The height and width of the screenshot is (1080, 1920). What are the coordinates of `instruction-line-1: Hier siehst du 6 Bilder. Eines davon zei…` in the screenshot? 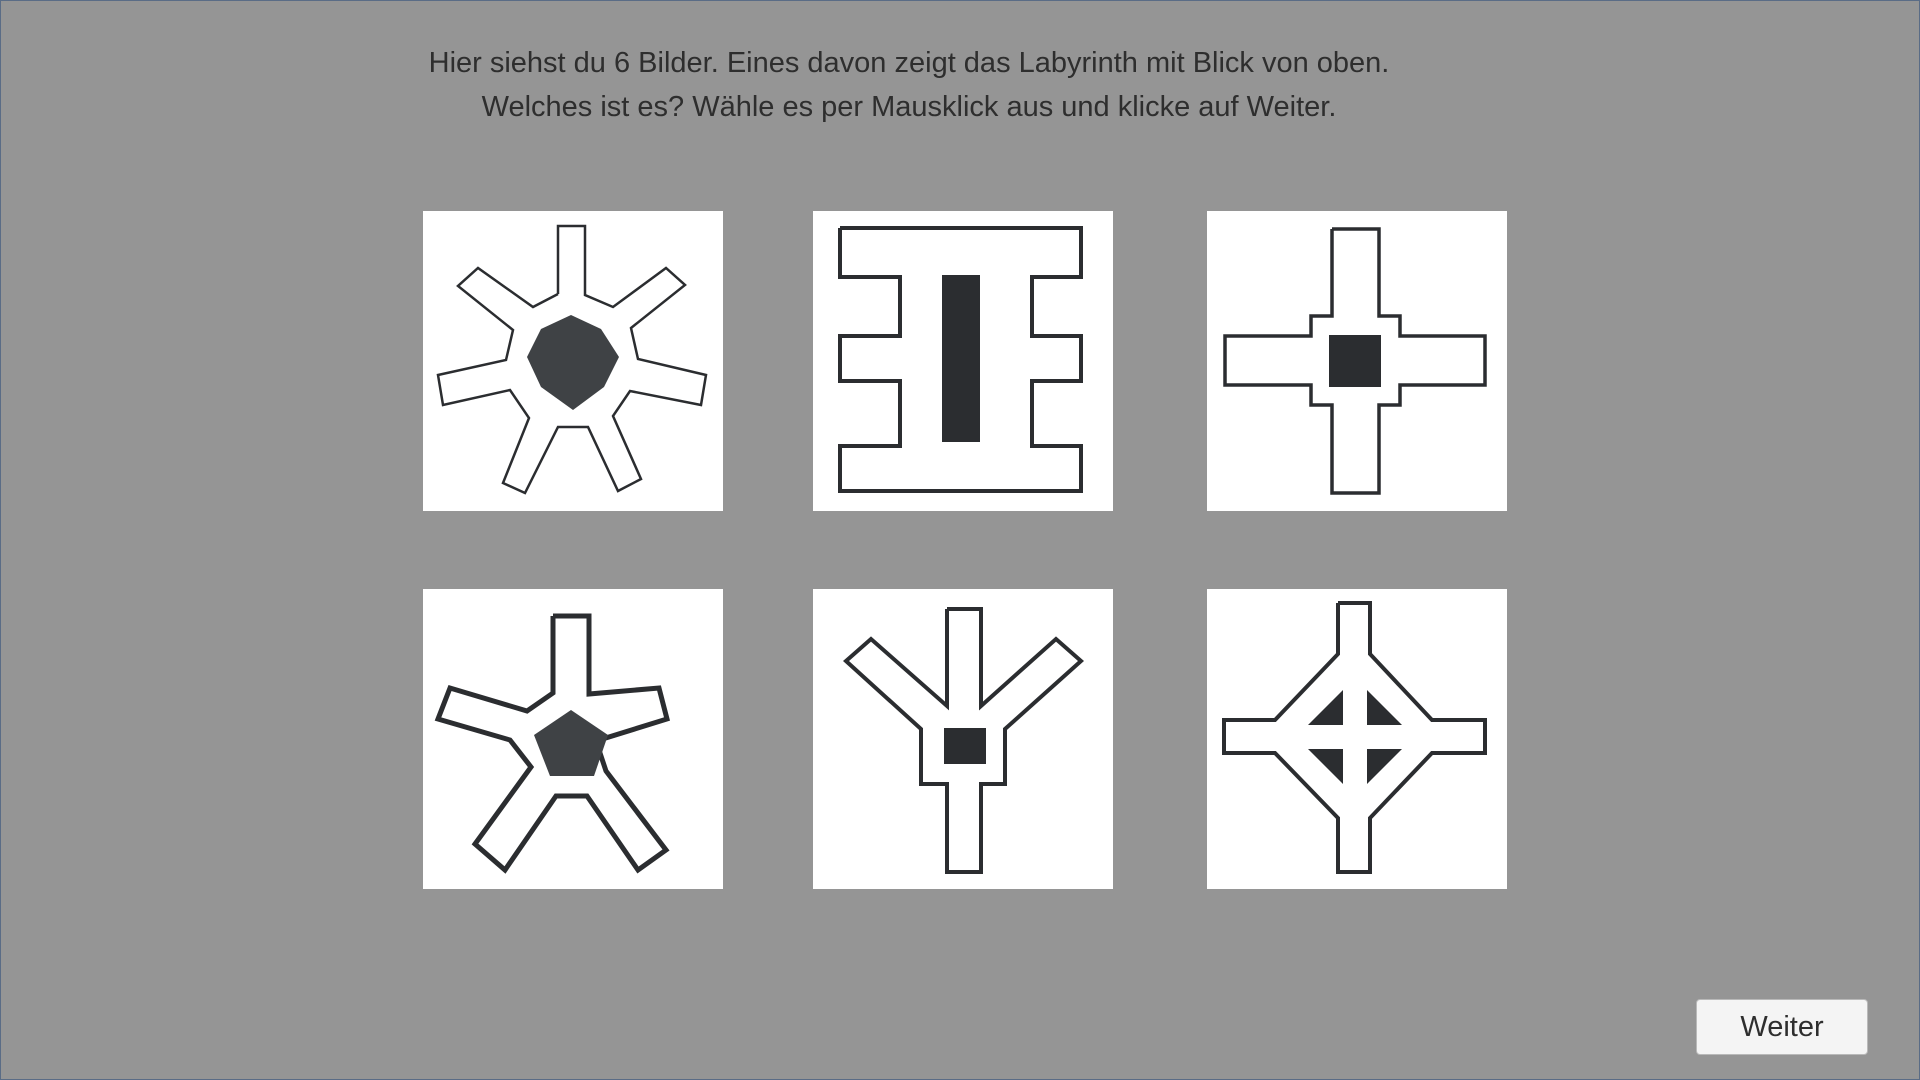 It's located at (909, 63).